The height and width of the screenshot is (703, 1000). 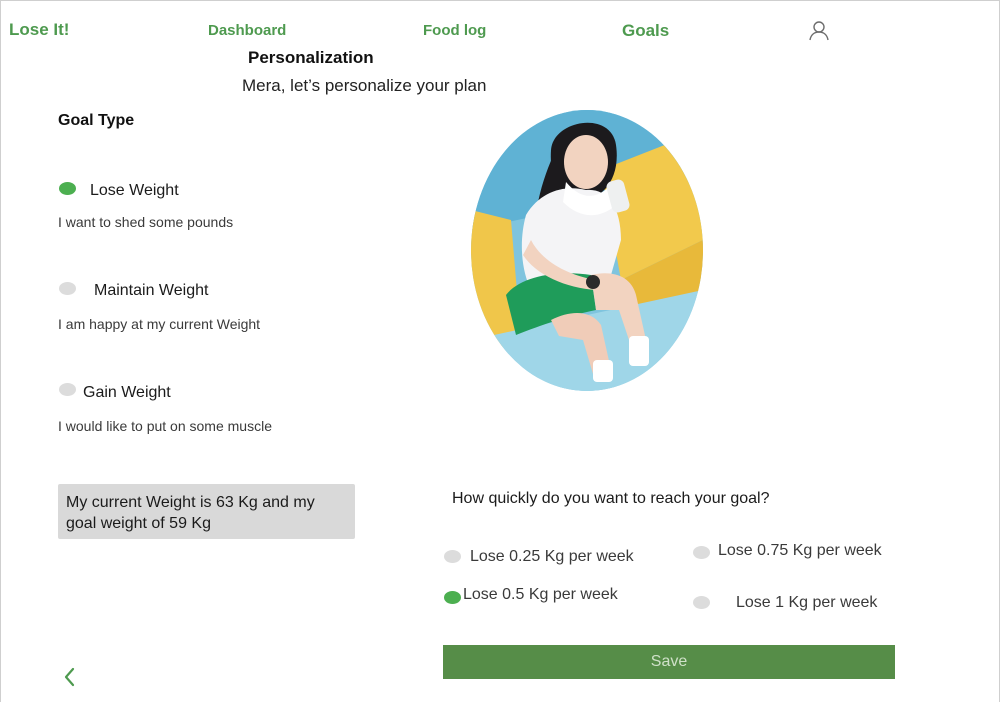 I want to click on nav-goals: Goals, so click(x=645, y=31).